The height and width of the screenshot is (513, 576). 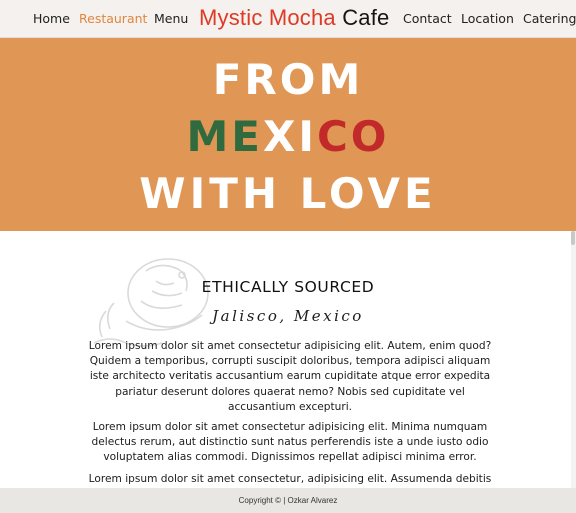 I want to click on hero-line-2: MEXICO, so click(x=288, y=136).